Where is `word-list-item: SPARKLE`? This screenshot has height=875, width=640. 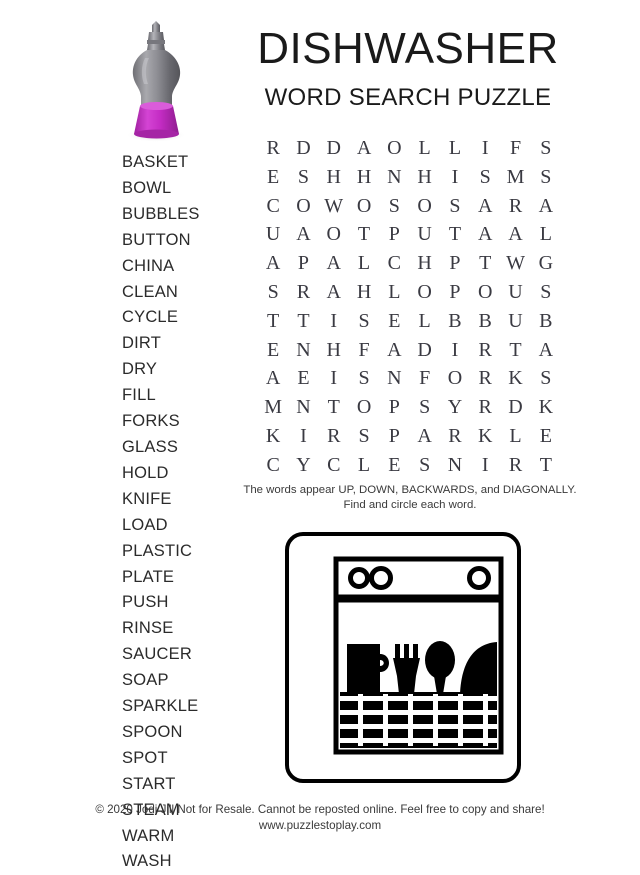 word-list-item: SPARKLE is located at coordinates (182, 707).